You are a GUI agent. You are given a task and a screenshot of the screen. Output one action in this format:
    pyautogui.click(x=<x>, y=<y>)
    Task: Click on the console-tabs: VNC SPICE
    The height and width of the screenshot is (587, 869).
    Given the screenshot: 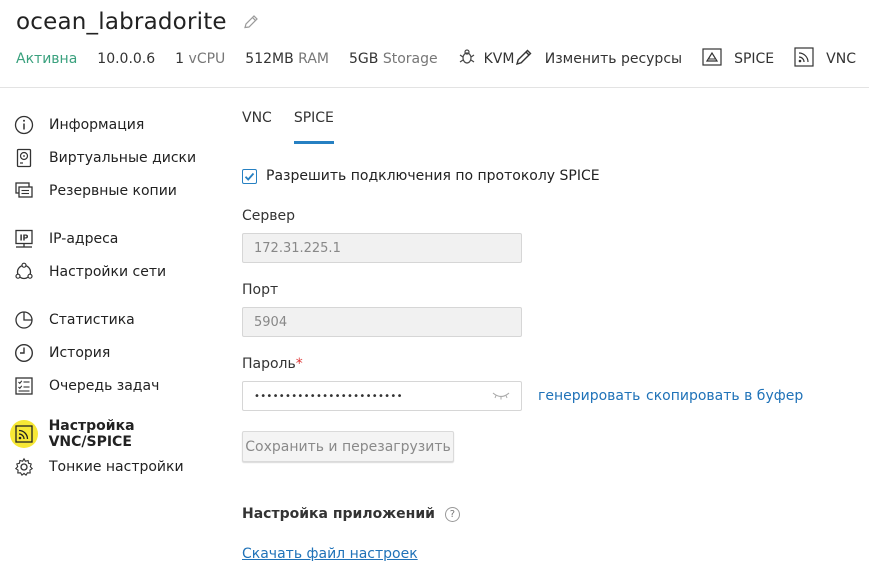 What is the action you would take?
    pyautogui.click(x=299, y=125)
    